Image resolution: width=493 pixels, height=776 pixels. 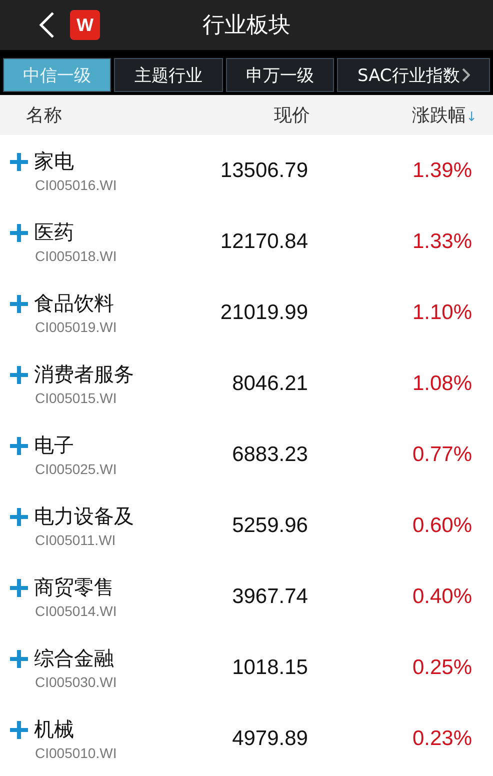 What do you see at coordinates (168, 75) in the screenshot?
I see `tab: 主题行业` at bounding box center [168, 75].